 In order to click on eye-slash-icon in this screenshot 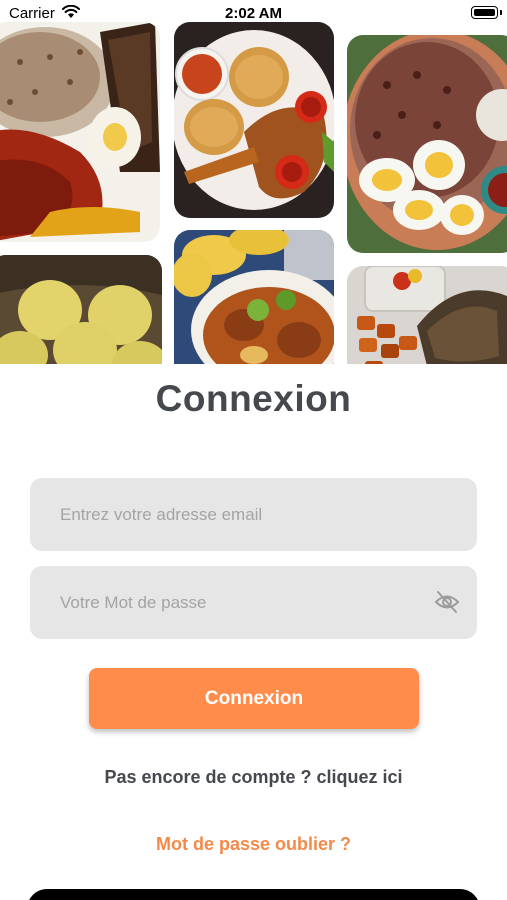, I will do `click(447, 602)`.